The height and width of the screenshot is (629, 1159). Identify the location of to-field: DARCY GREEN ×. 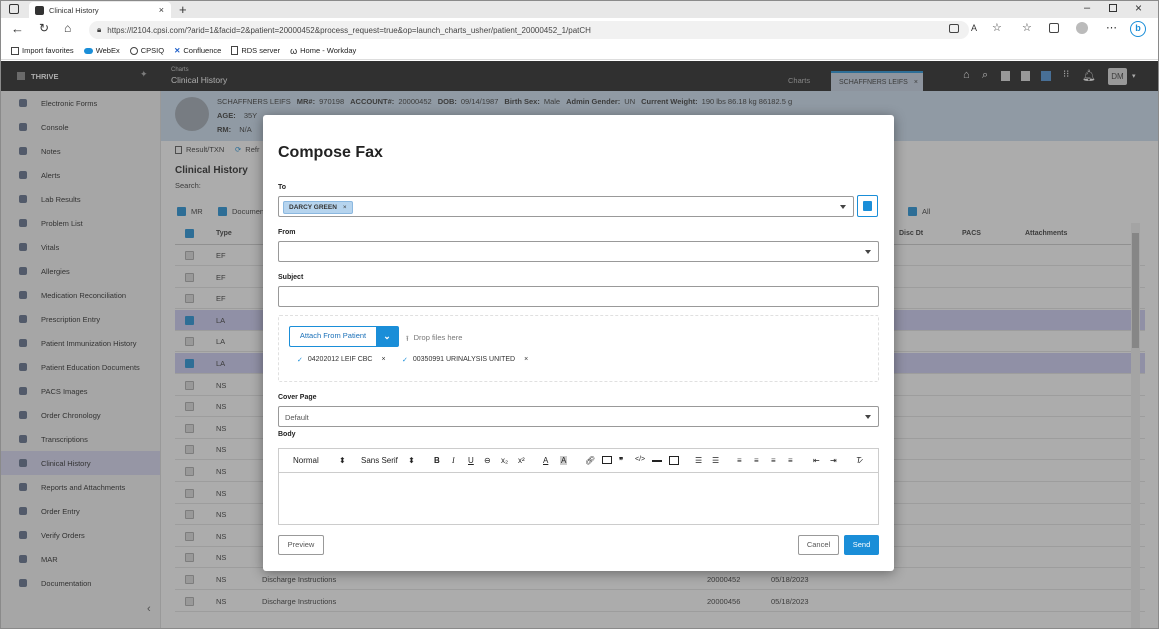
(566, 206).